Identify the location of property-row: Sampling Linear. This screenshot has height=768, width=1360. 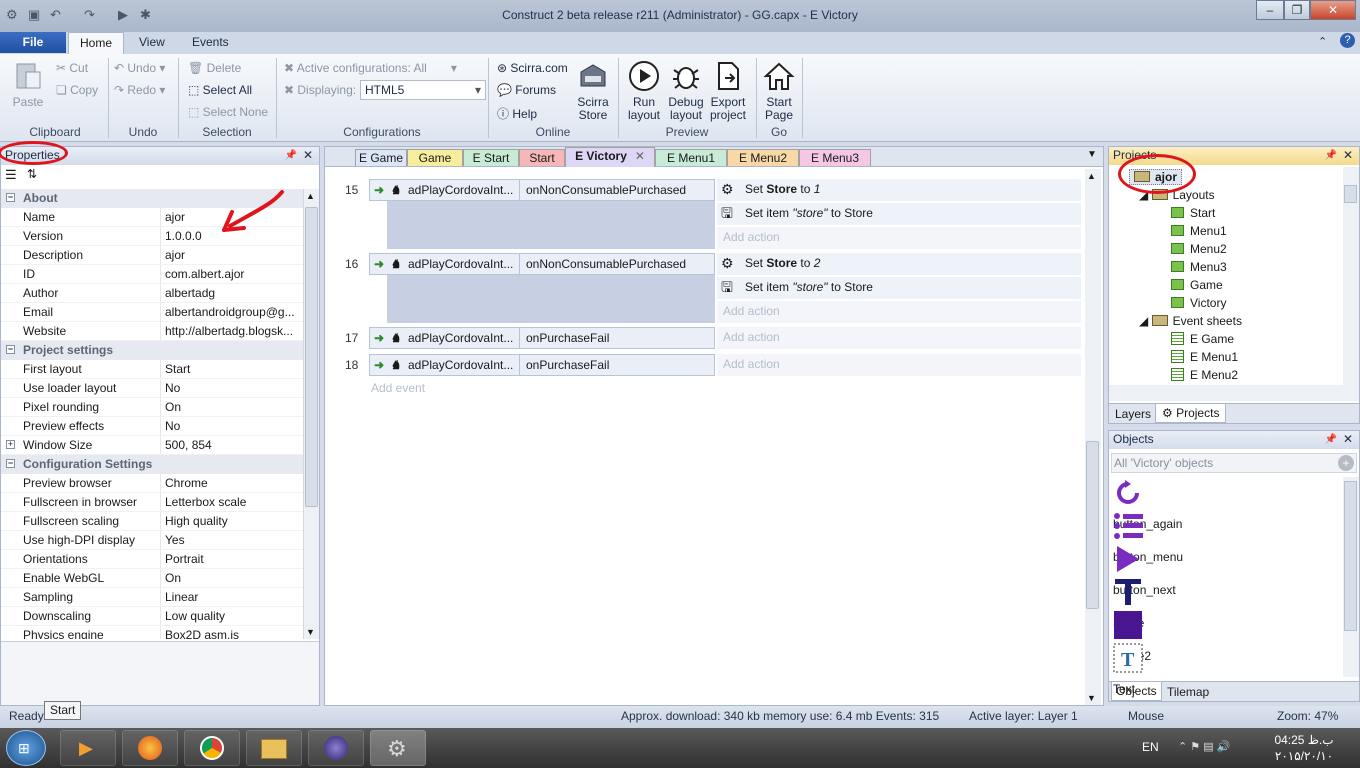
(152, 597).